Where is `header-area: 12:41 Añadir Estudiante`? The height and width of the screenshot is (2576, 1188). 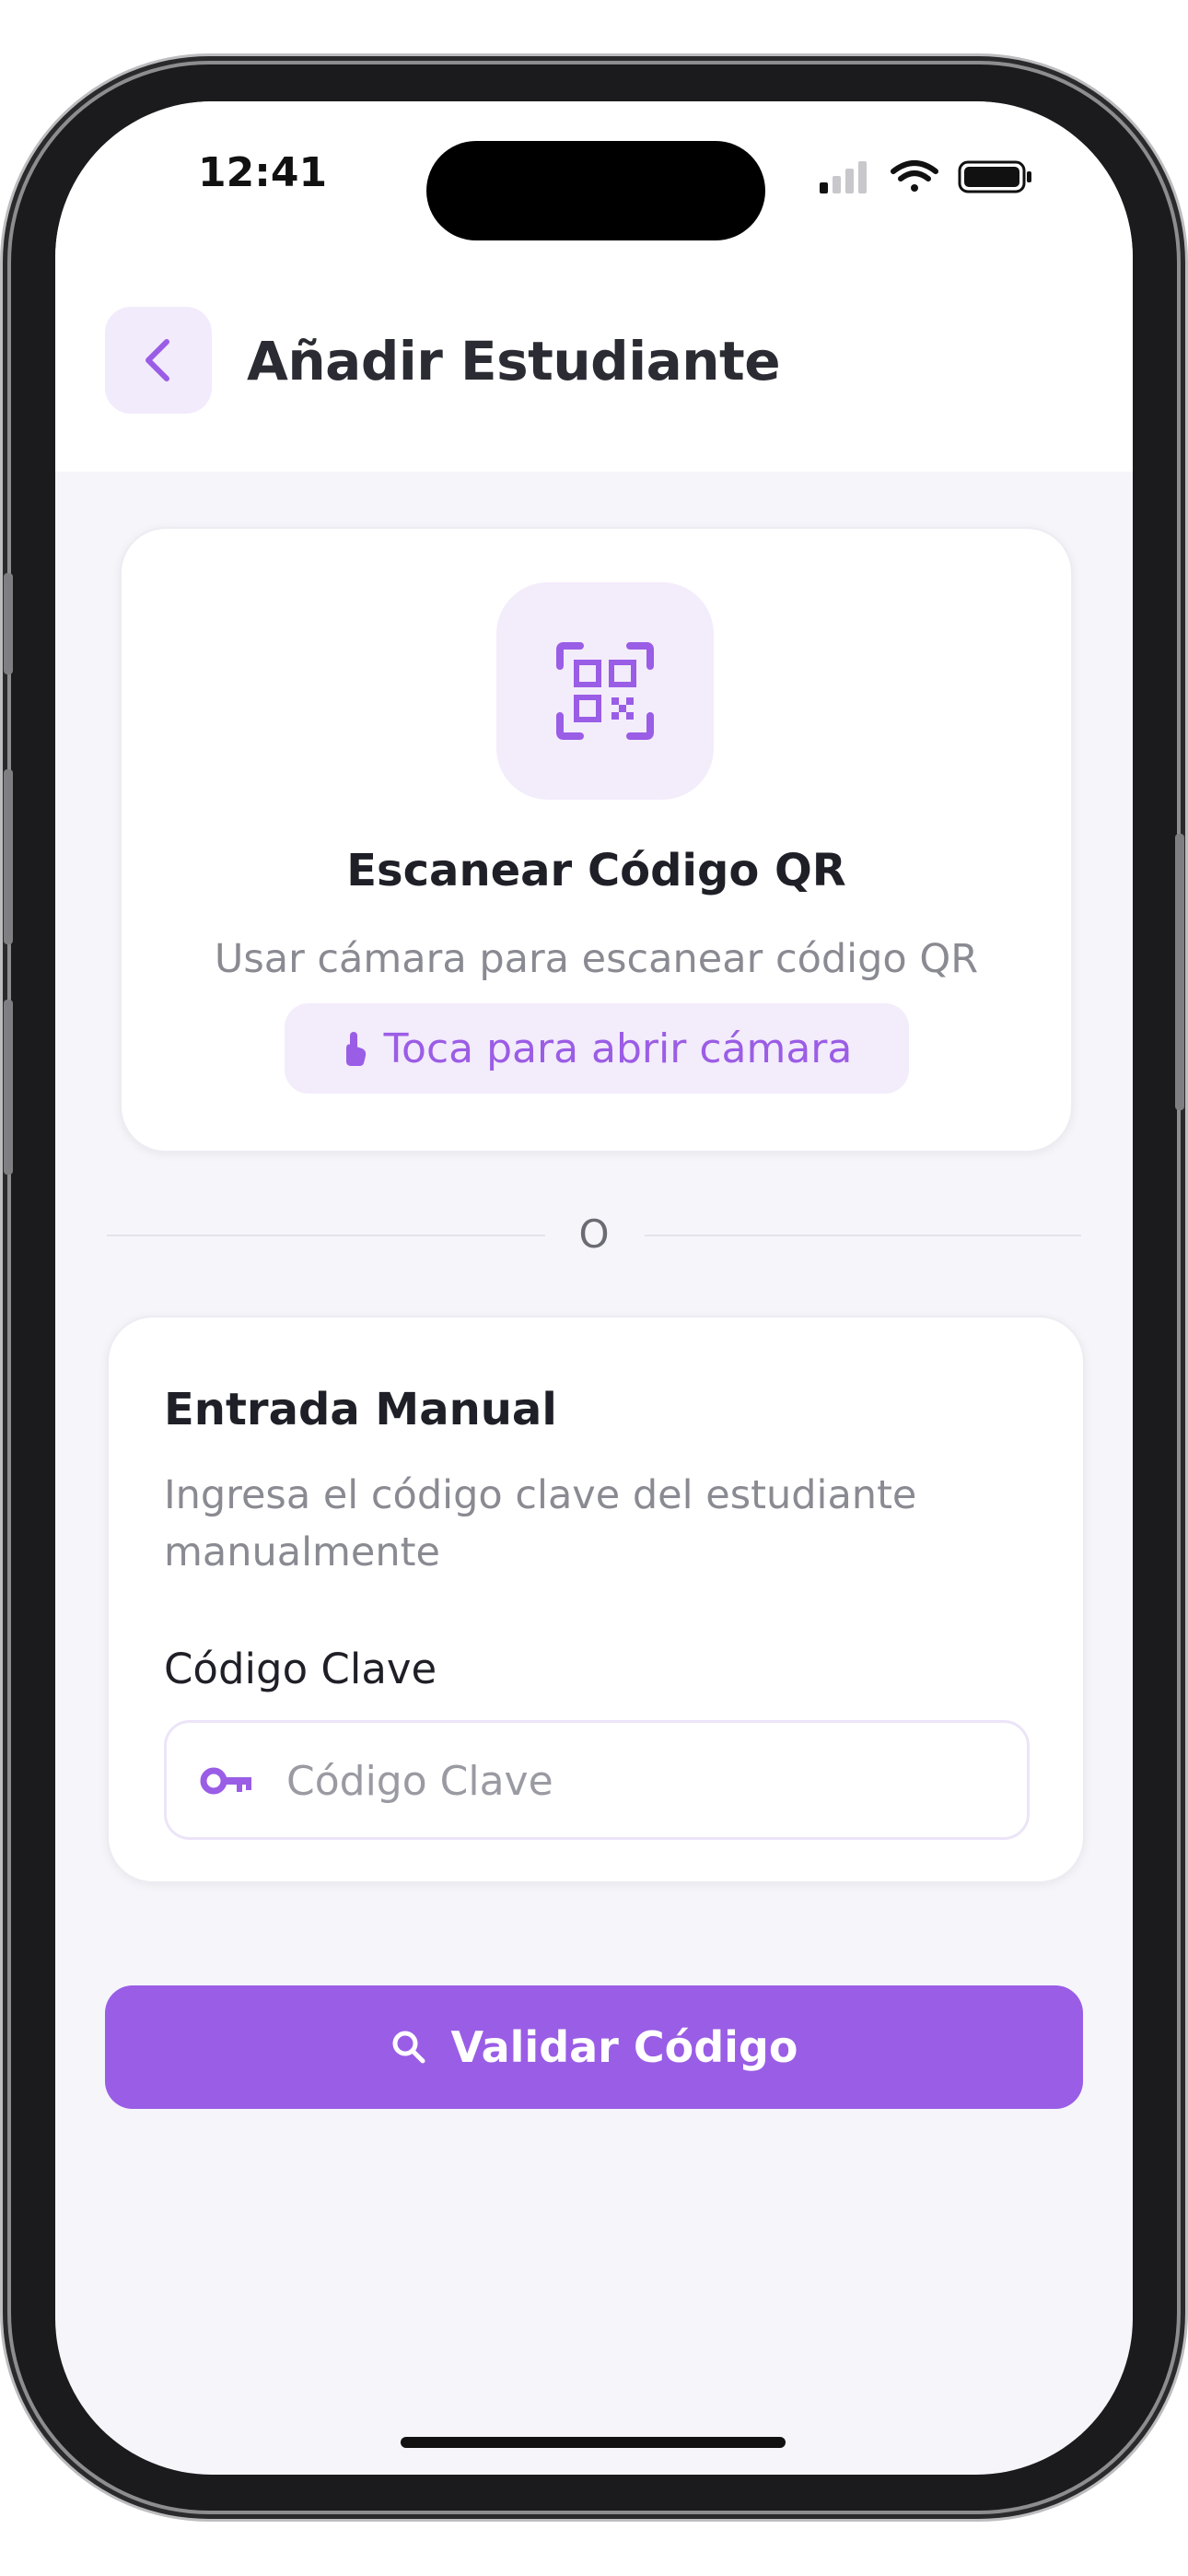 header-area: 12:41 Añadir Estudiante is located at coordinates (594, 286).